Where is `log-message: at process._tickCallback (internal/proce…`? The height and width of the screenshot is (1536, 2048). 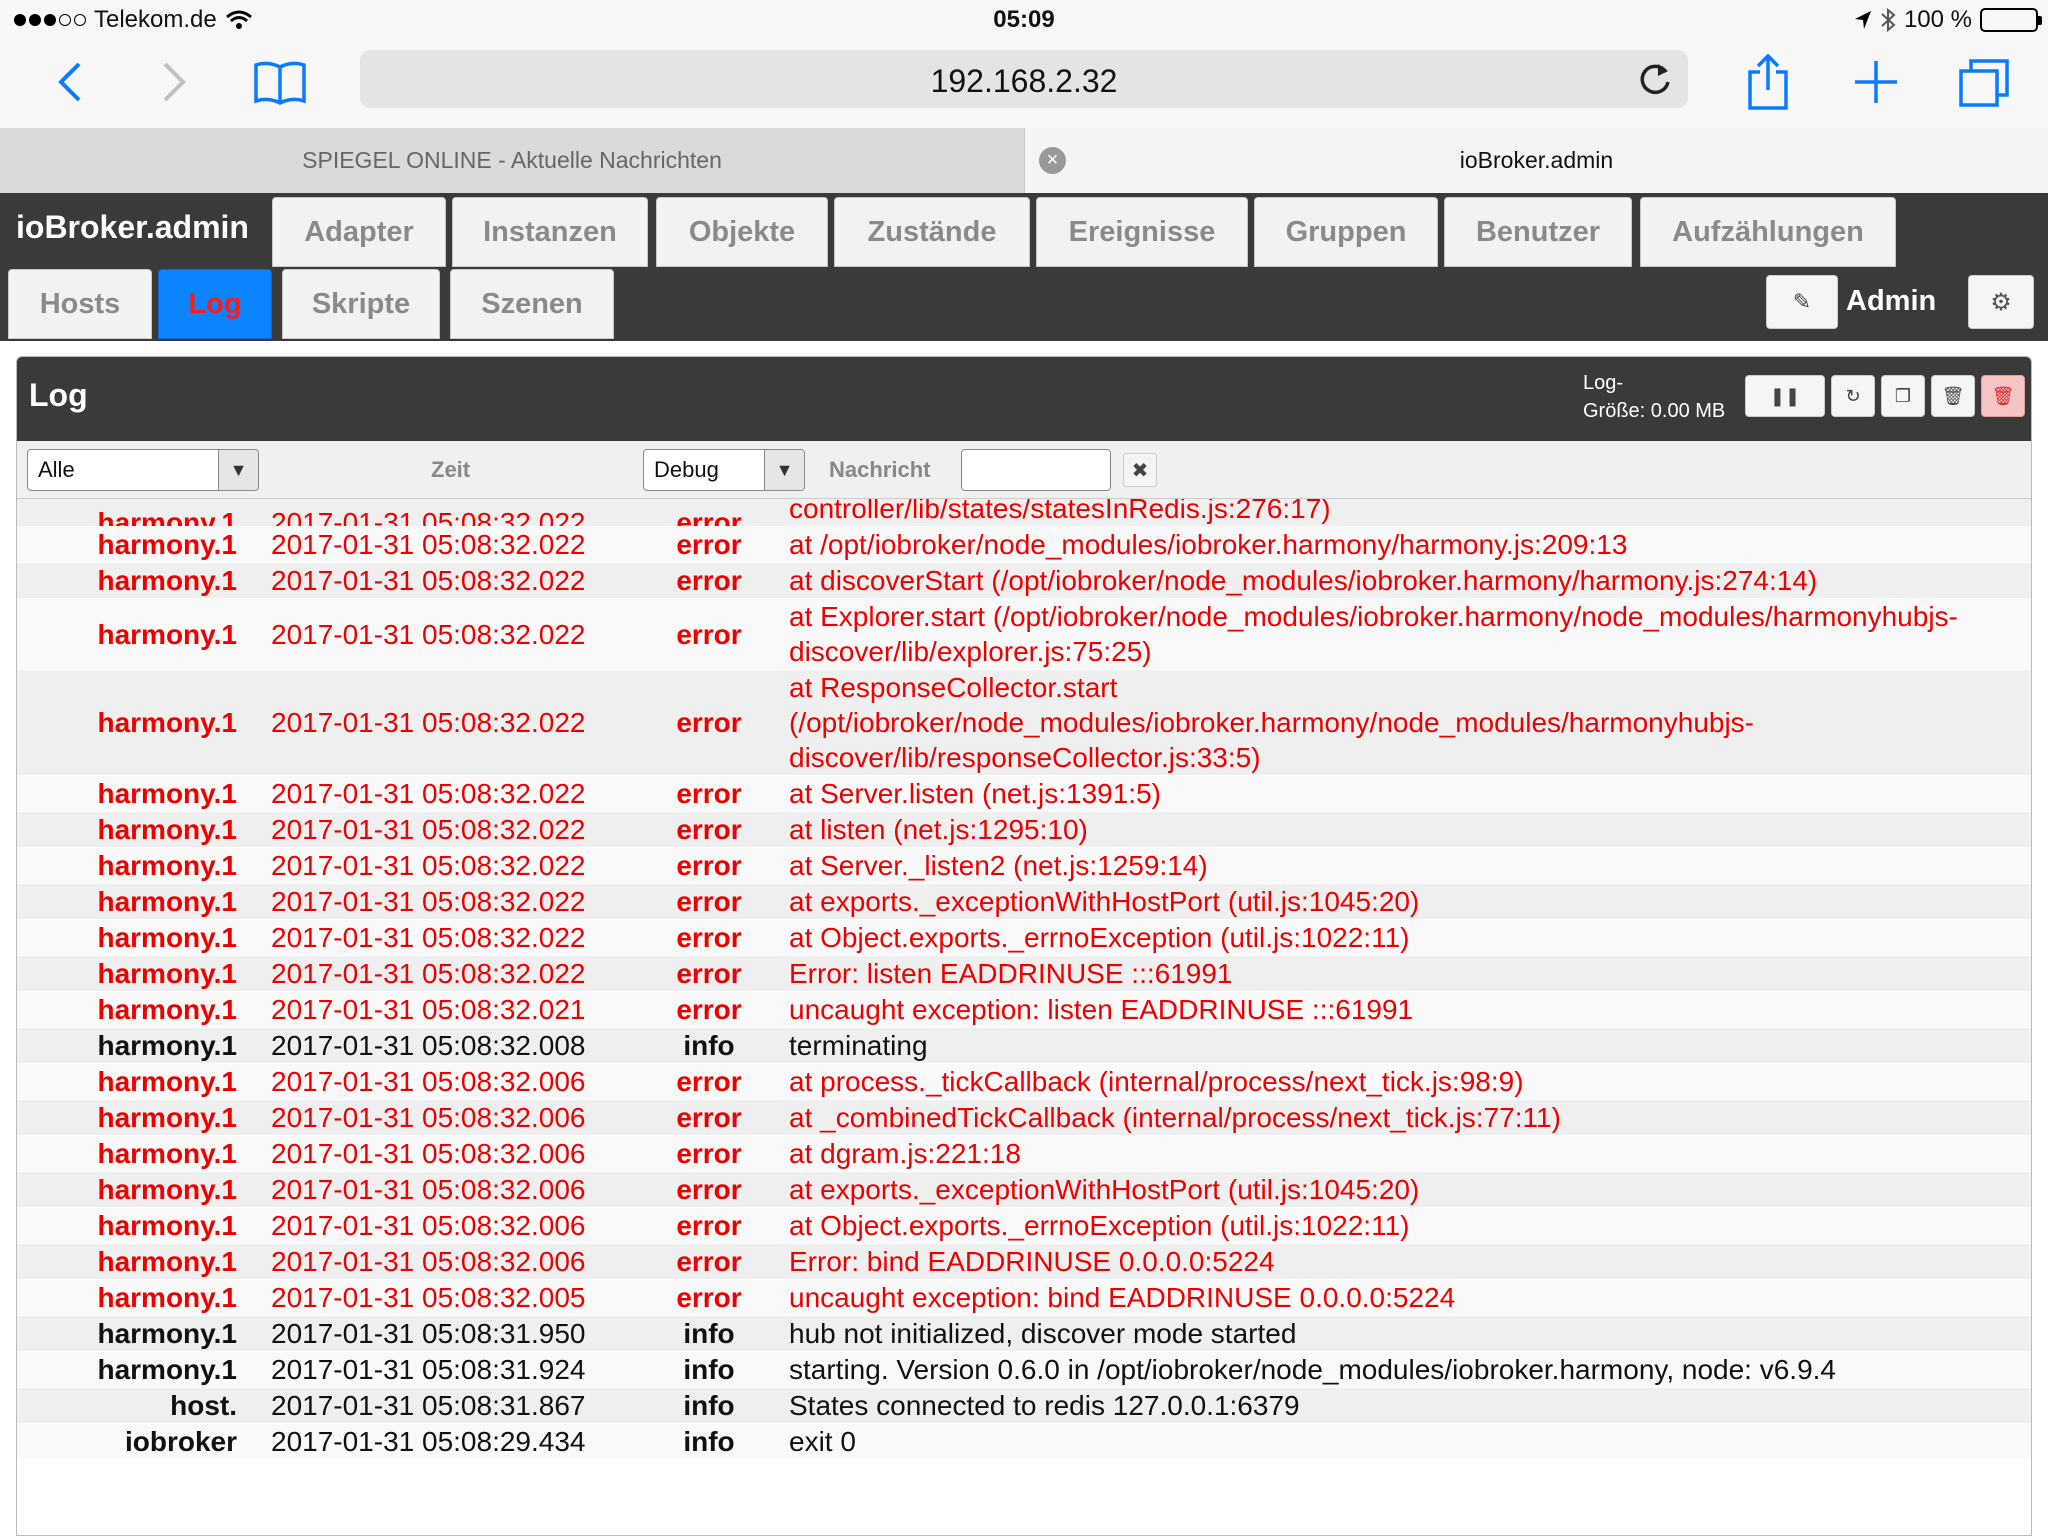 log-message: at process._tickCallback (internal/proce… is located at coordinates (1156, 1081).